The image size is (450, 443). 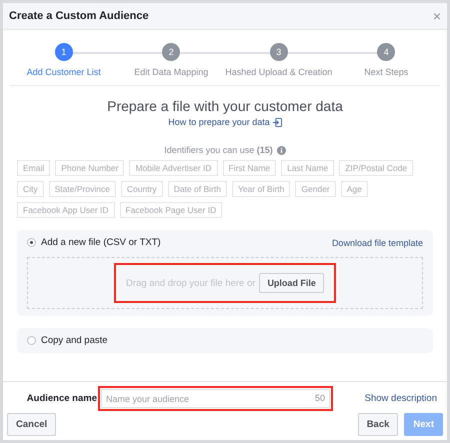 I want to click on identifier-tag: Country, so click(x=141, y=189).